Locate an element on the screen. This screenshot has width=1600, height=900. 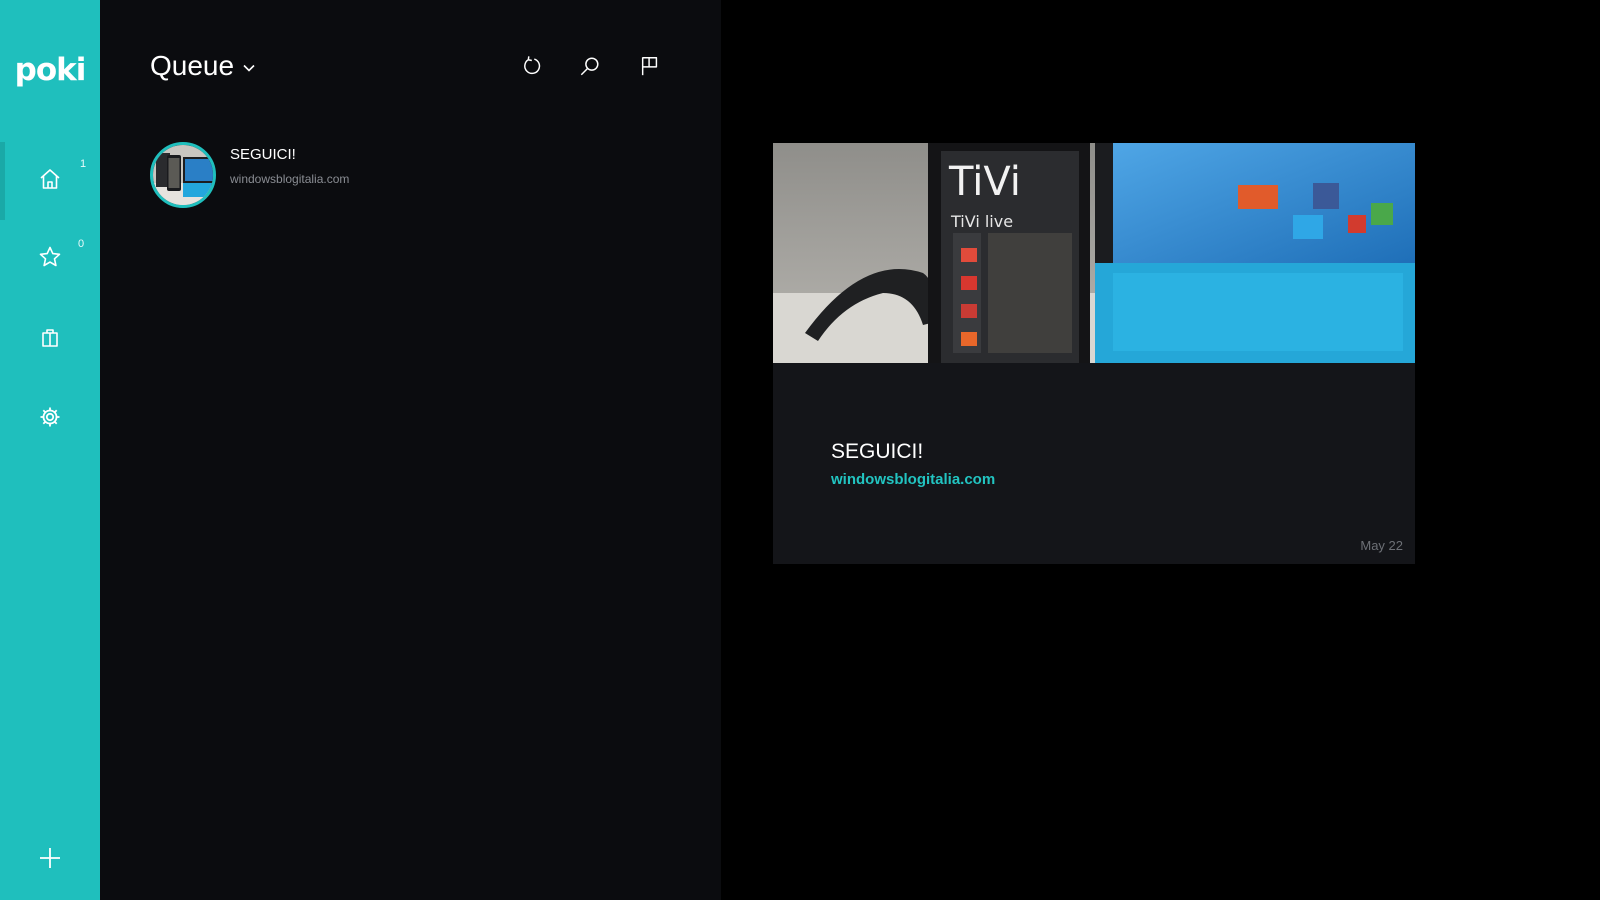
article-source: windowsblogitalia.com is located at coordinates (290, 179).